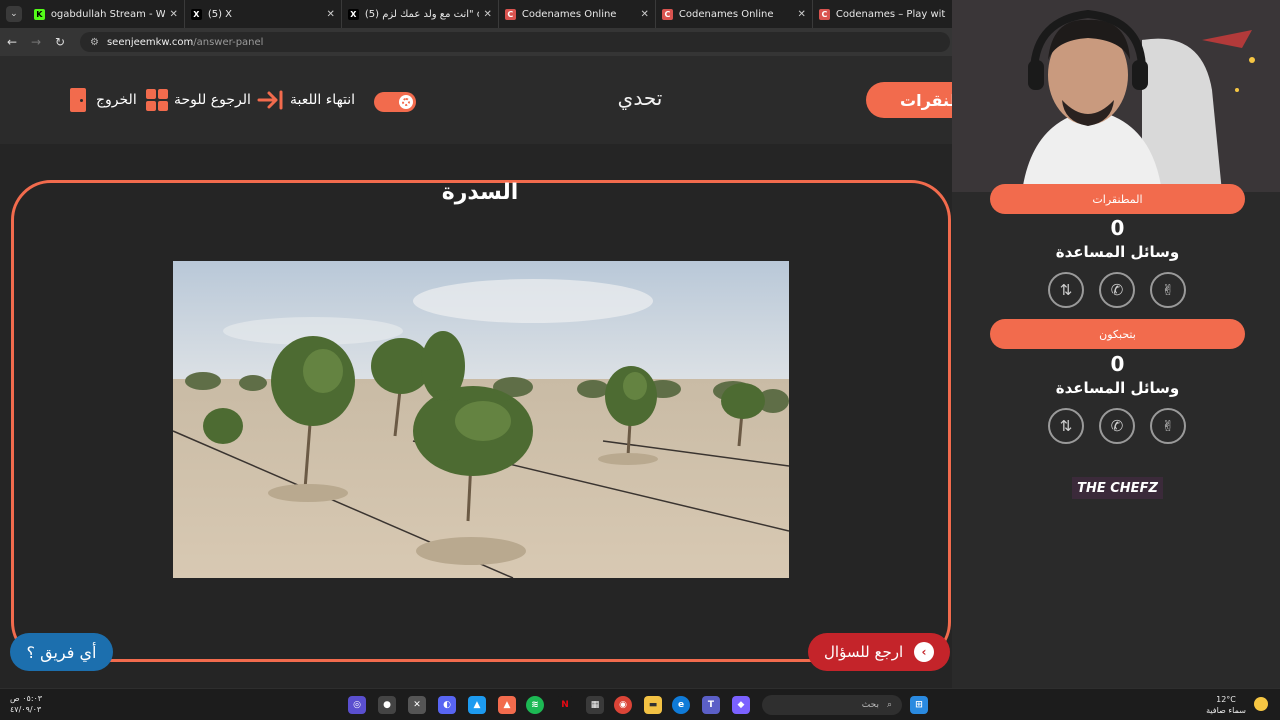 This screenshot has height=720, width=1280. What do you see at coordinates (864, 652) in the screenshot?
I see `back-to-question-label: ارجع للسؤال` at bounding box center [864, 652].